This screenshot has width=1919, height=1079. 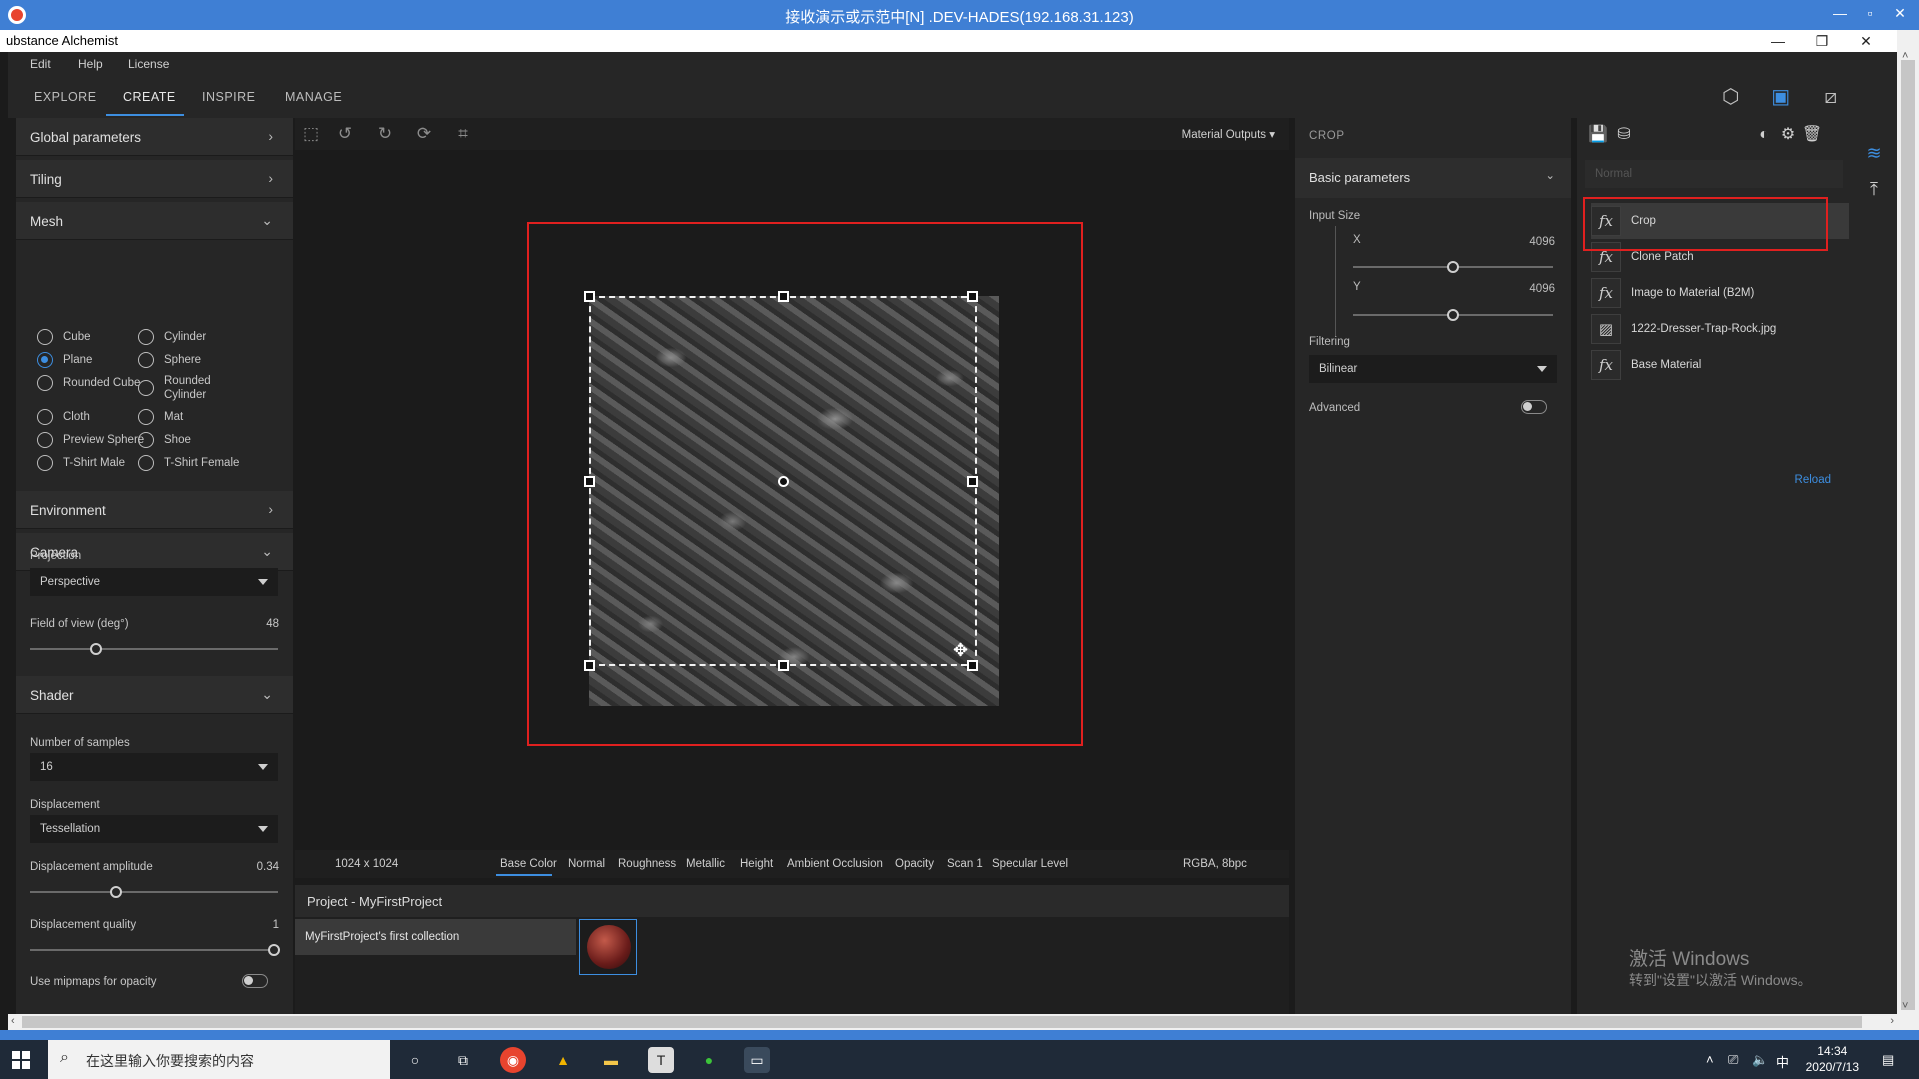 What do you see at coordinates (647, 864) in the screenshot?
I see `channel-roughness: Roughness` at bounding box center [647, 864].